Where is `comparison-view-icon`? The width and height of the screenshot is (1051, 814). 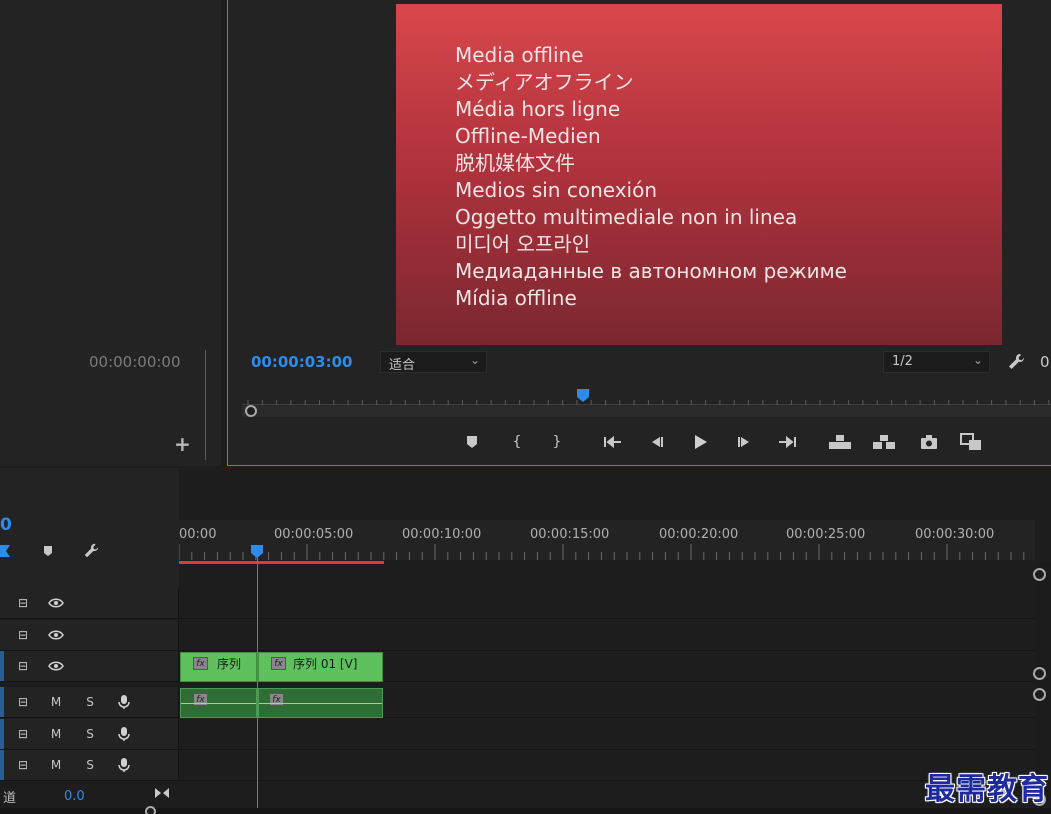
comparison-view-icon is located at coordinates (970, 441).